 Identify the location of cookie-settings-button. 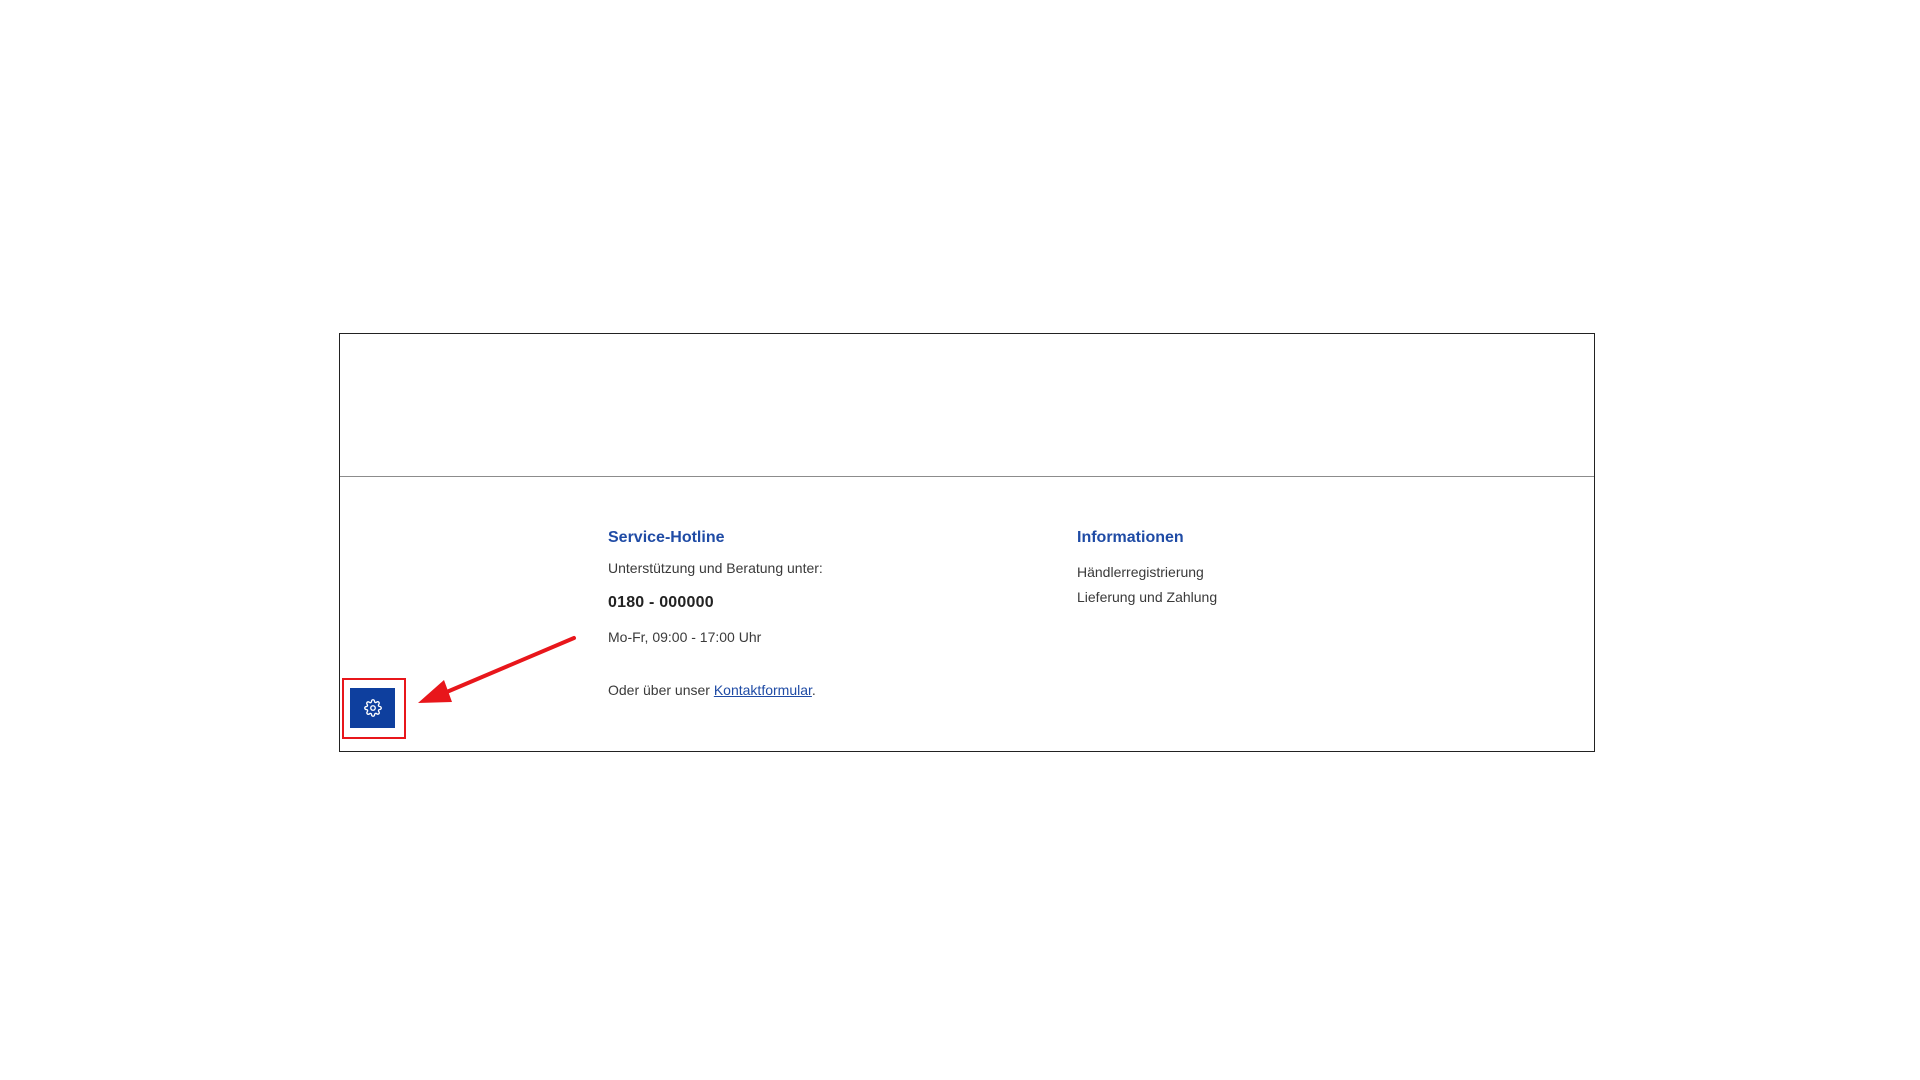
(372, 708).